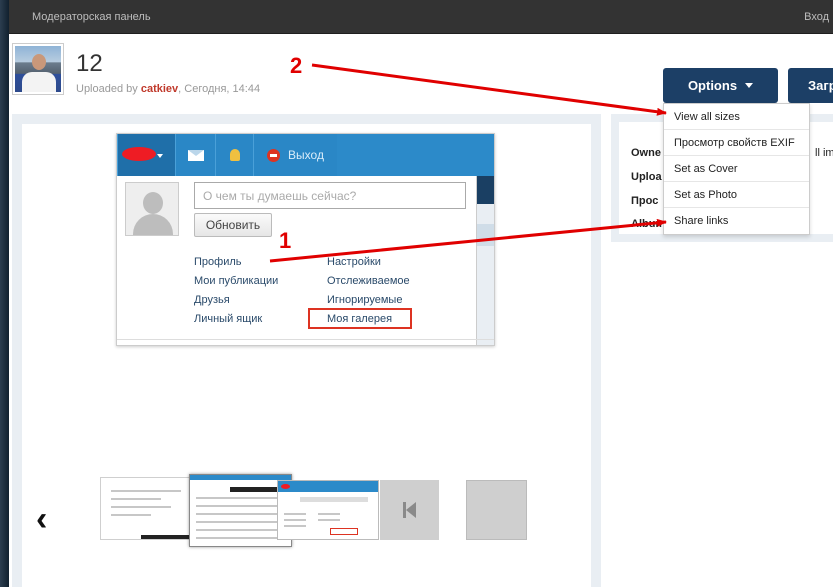 The height and width of the screenshot is (587, 833). I want to click on embedded-messages-segment, so click(195, 155).